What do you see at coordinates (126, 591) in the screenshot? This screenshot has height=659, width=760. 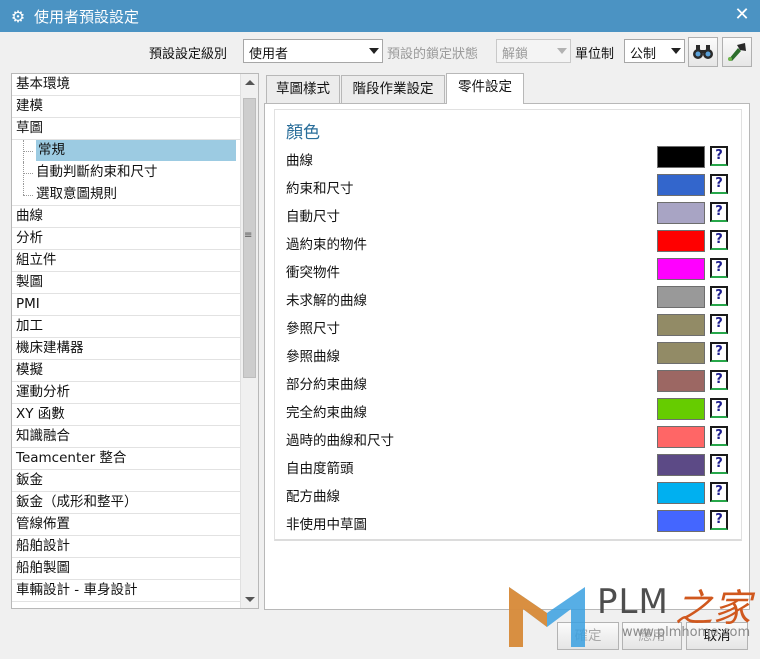 I see `tree-item-vehicle-body-design: 車輛設計 - 車身設計` at bounding box center [126, 591].